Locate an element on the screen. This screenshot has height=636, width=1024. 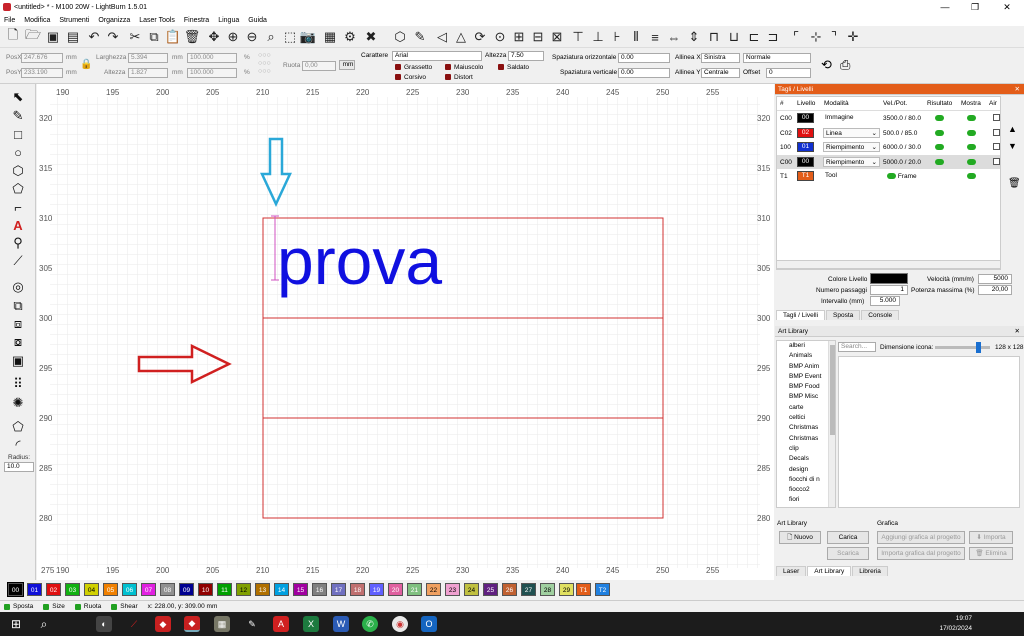
cut-layer-row: C02 02 Linea ⌄ 500.0 / 85.0 is located at coordinates (888, 133).